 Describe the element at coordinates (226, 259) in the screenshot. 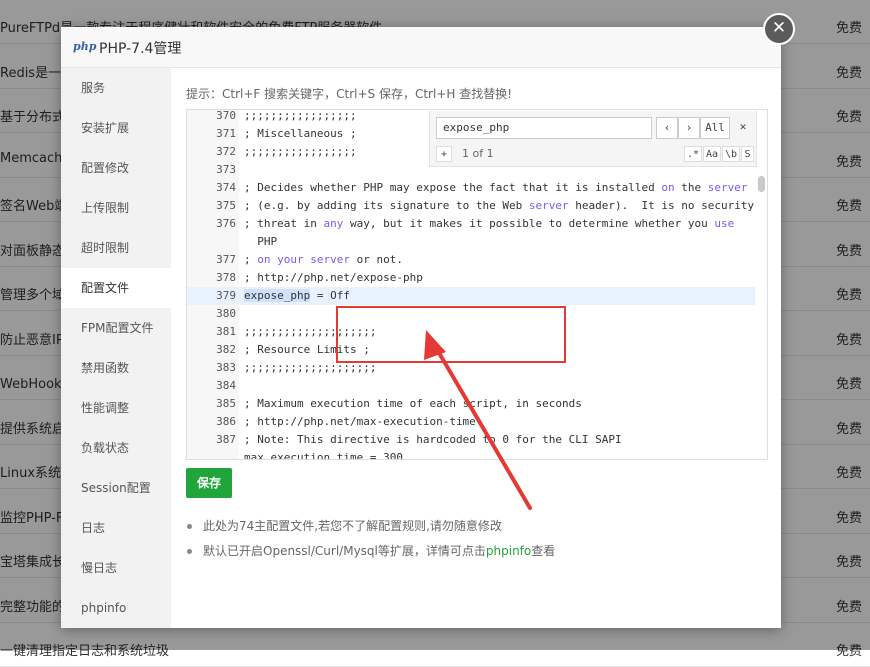

I see `line-number: 377` at that location.